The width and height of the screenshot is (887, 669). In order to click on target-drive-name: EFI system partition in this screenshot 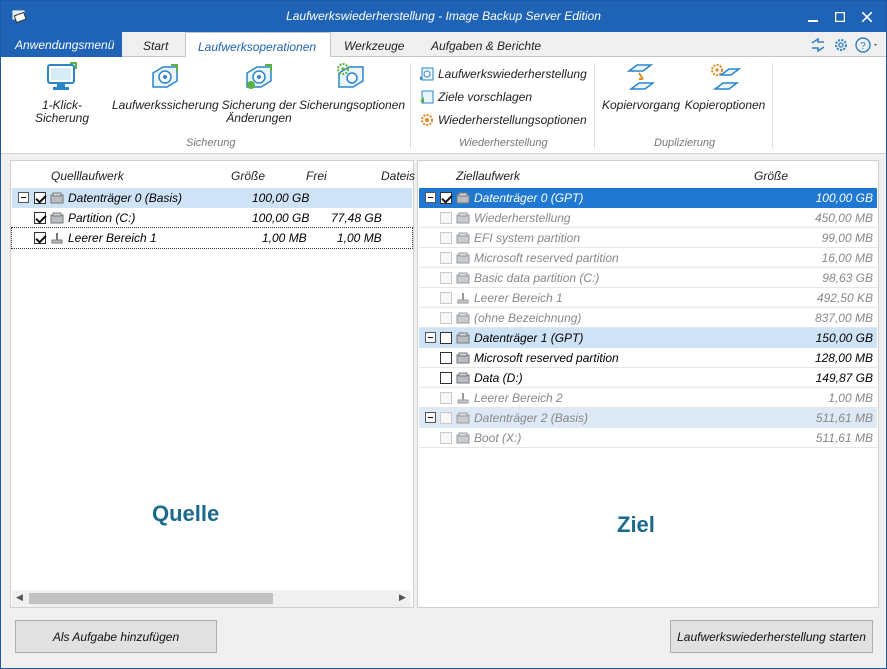, I will do `click(527, 238)`.